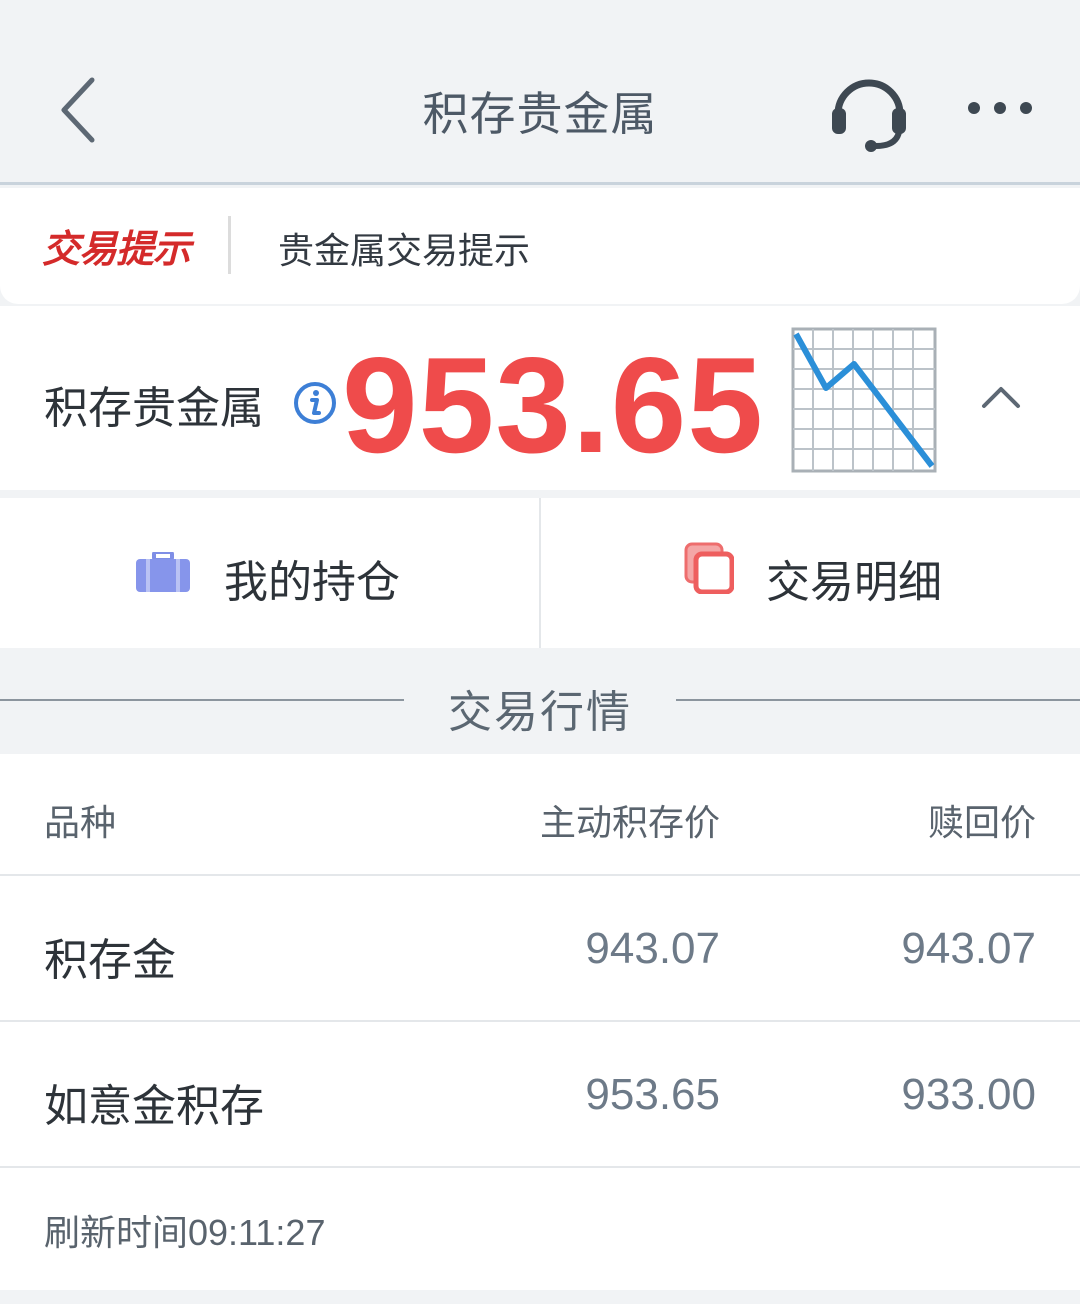 This screenshot has width=1080, height=1304. Describe the element at coordinates (540, 949) in the screenshot. I see `table-row: 积存金 943.07 943.07` at that location.